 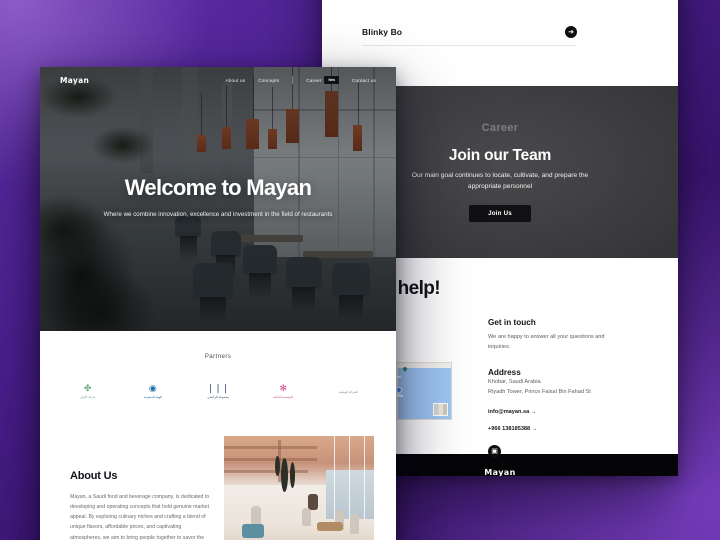 I want to click on email-link: info@mayan.sa →, so click(x=552, y=412).